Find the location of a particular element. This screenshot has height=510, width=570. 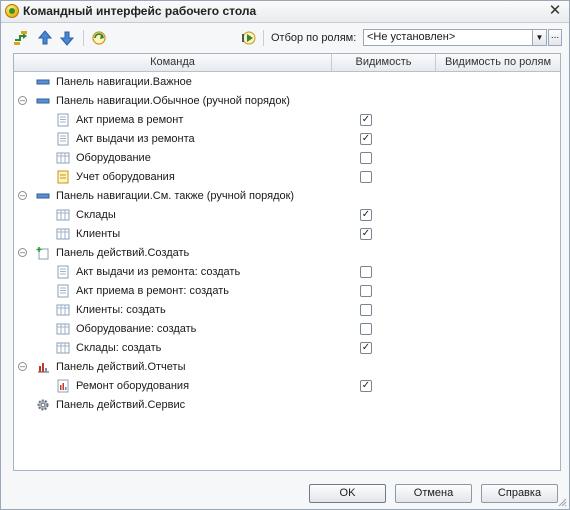

tree-item-row: Учет оборудования is located at coordinates (287, 177).